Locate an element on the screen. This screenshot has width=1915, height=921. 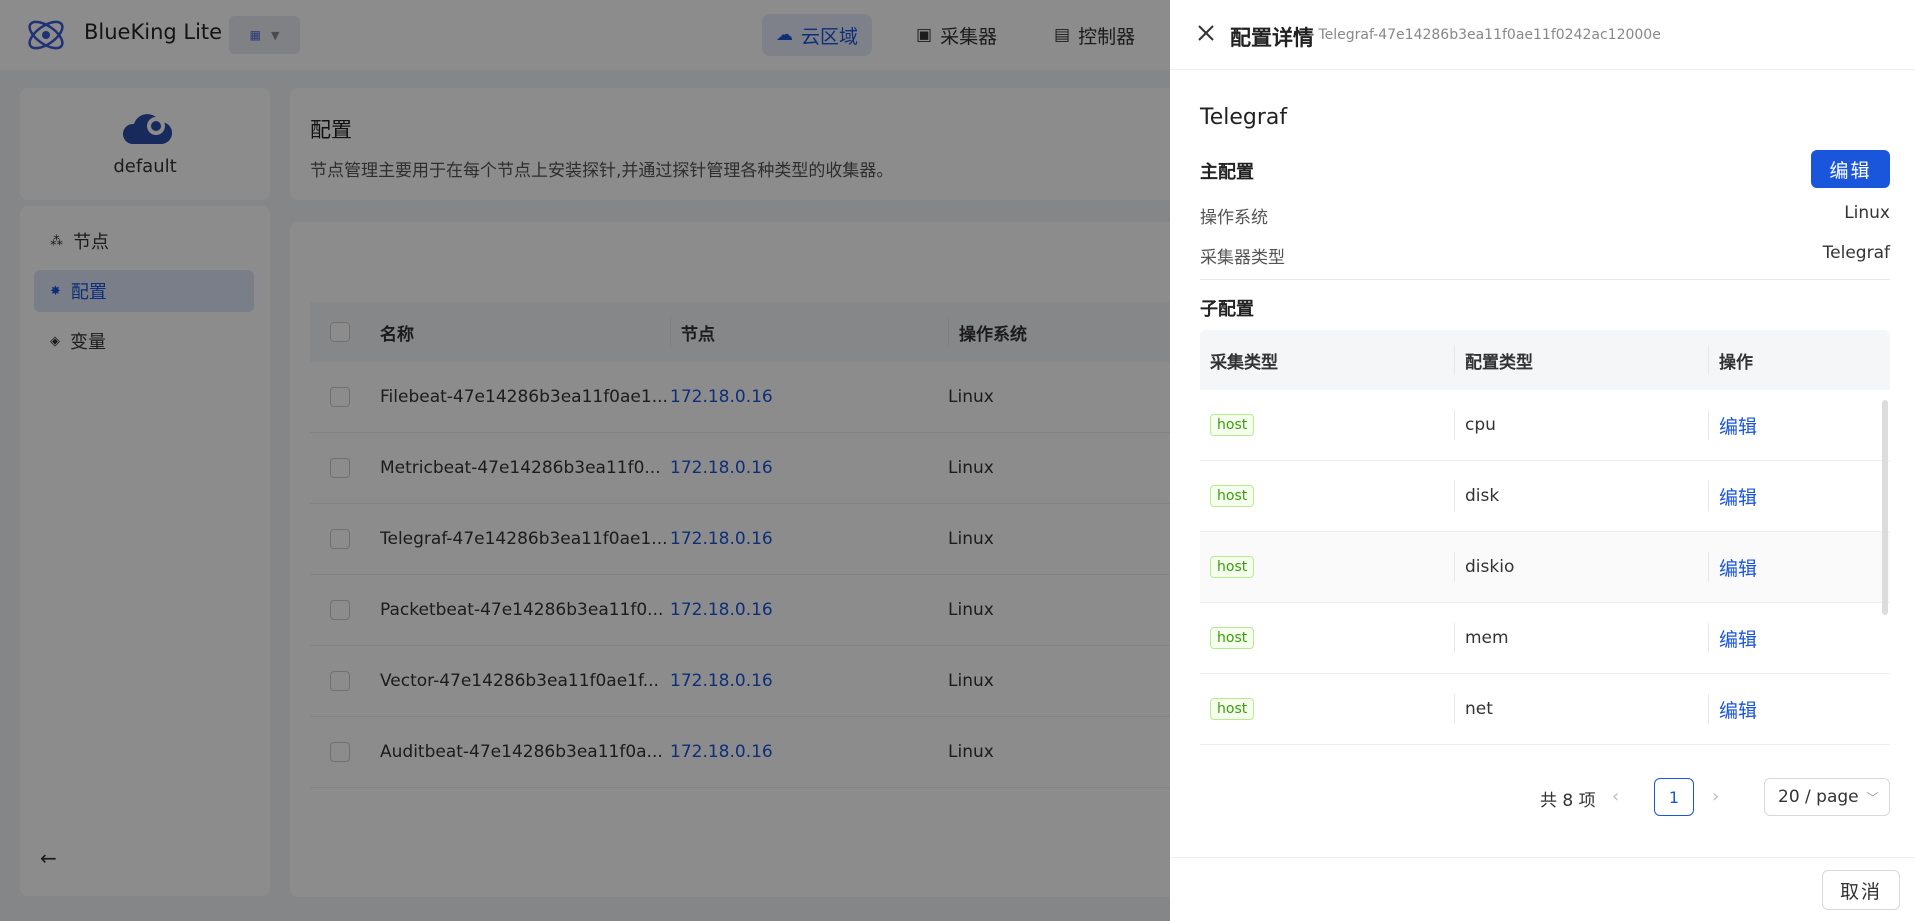
table-row: host disk 编辑 is located at coordinates (1545, 496).